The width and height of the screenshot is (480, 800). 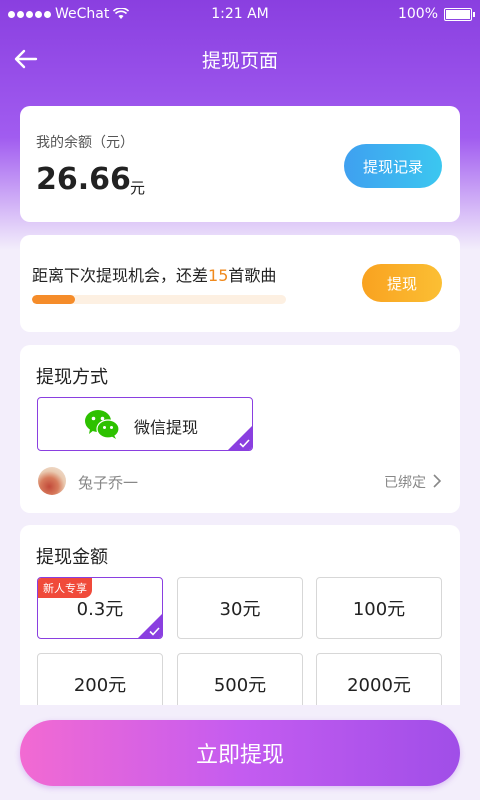 I want to click on wechat-option-label: 微信提现, so click(x=166, y=427).